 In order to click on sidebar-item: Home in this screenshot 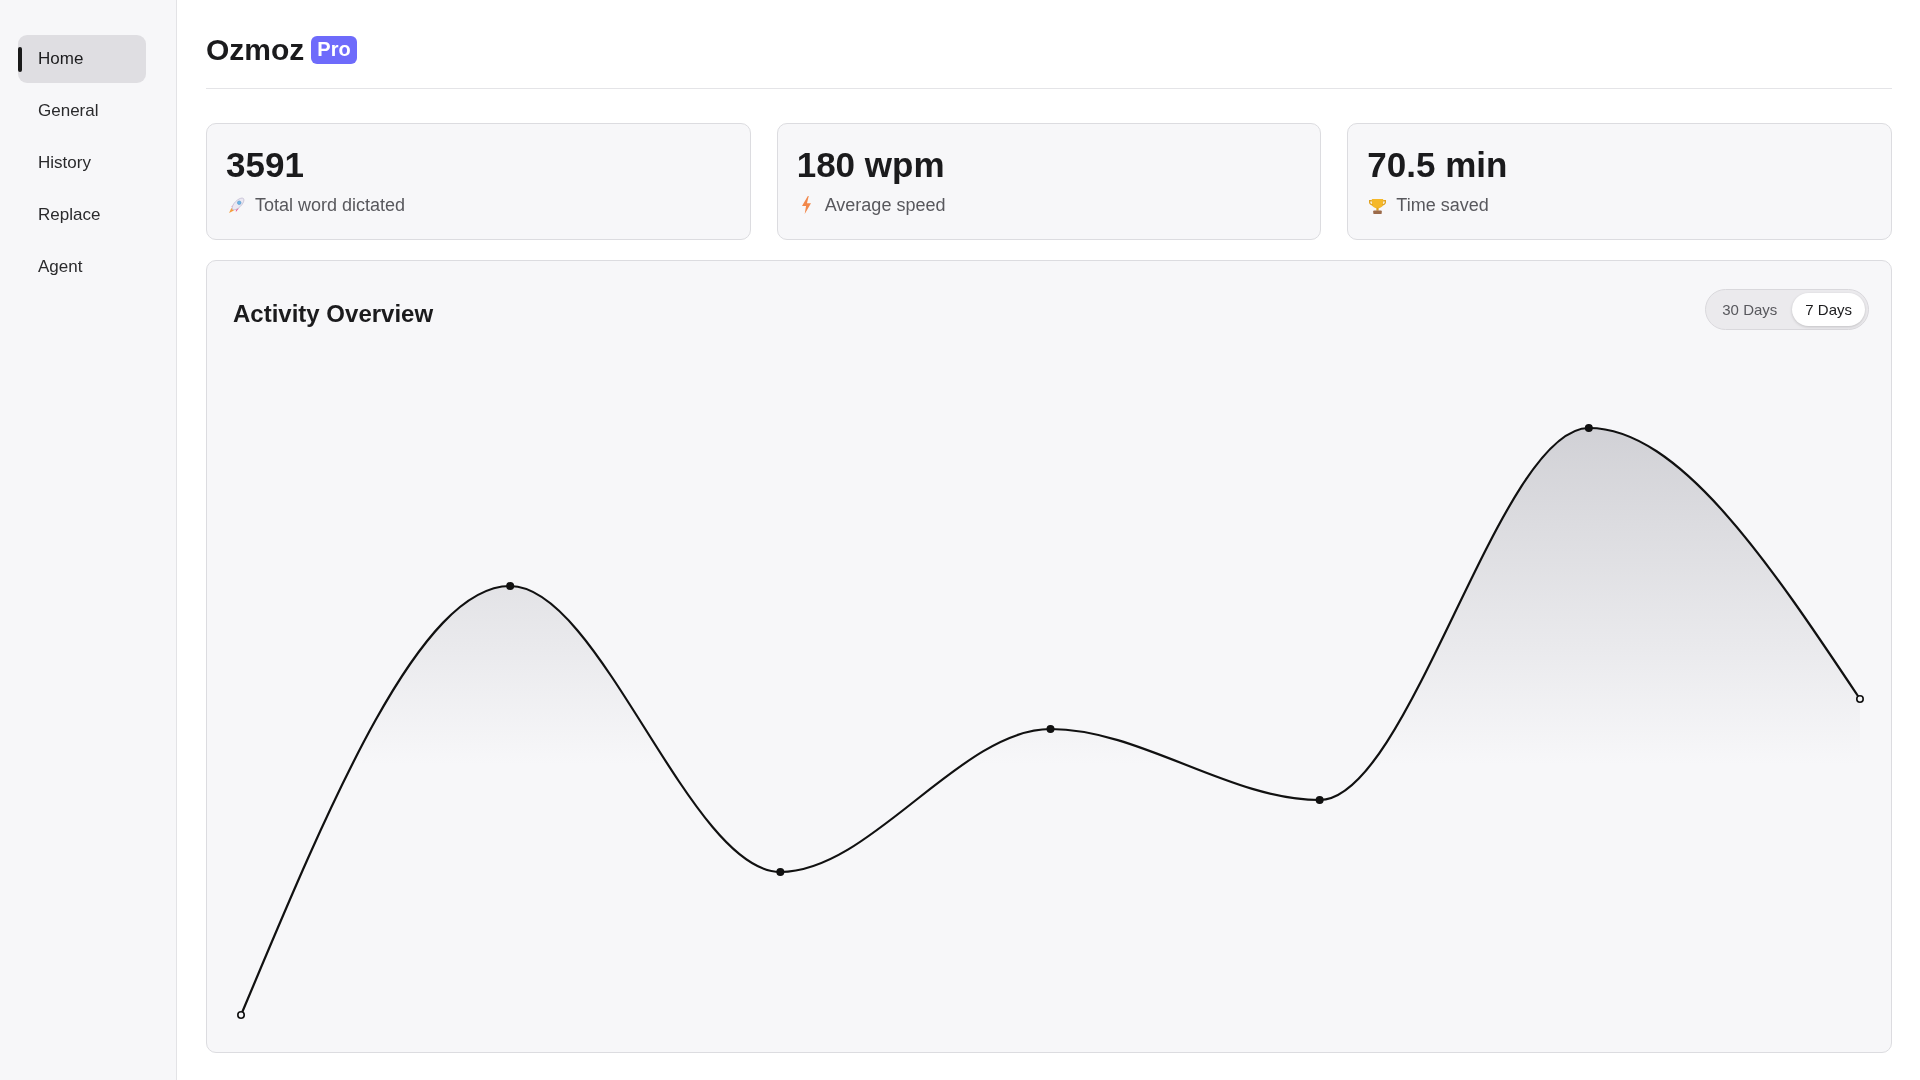, I will do `click(82, 59)`.